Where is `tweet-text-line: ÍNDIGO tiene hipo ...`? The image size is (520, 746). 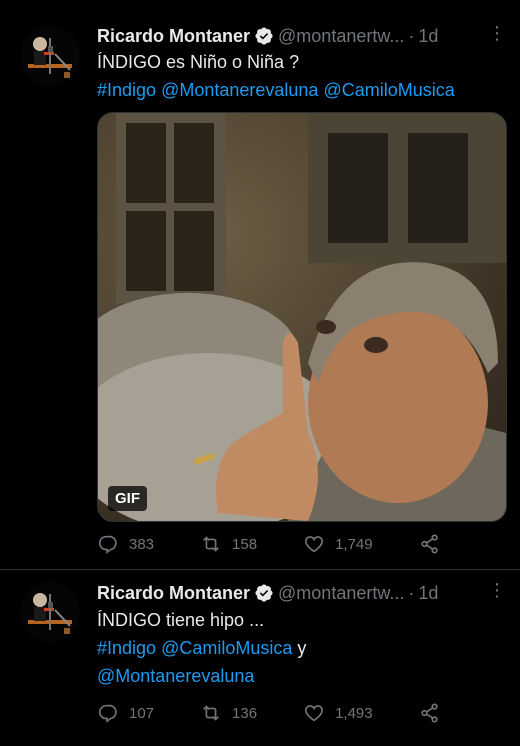
tweet-text-line: ÍNDIGO tiene hipo ... is located at coordinates (181, 620).